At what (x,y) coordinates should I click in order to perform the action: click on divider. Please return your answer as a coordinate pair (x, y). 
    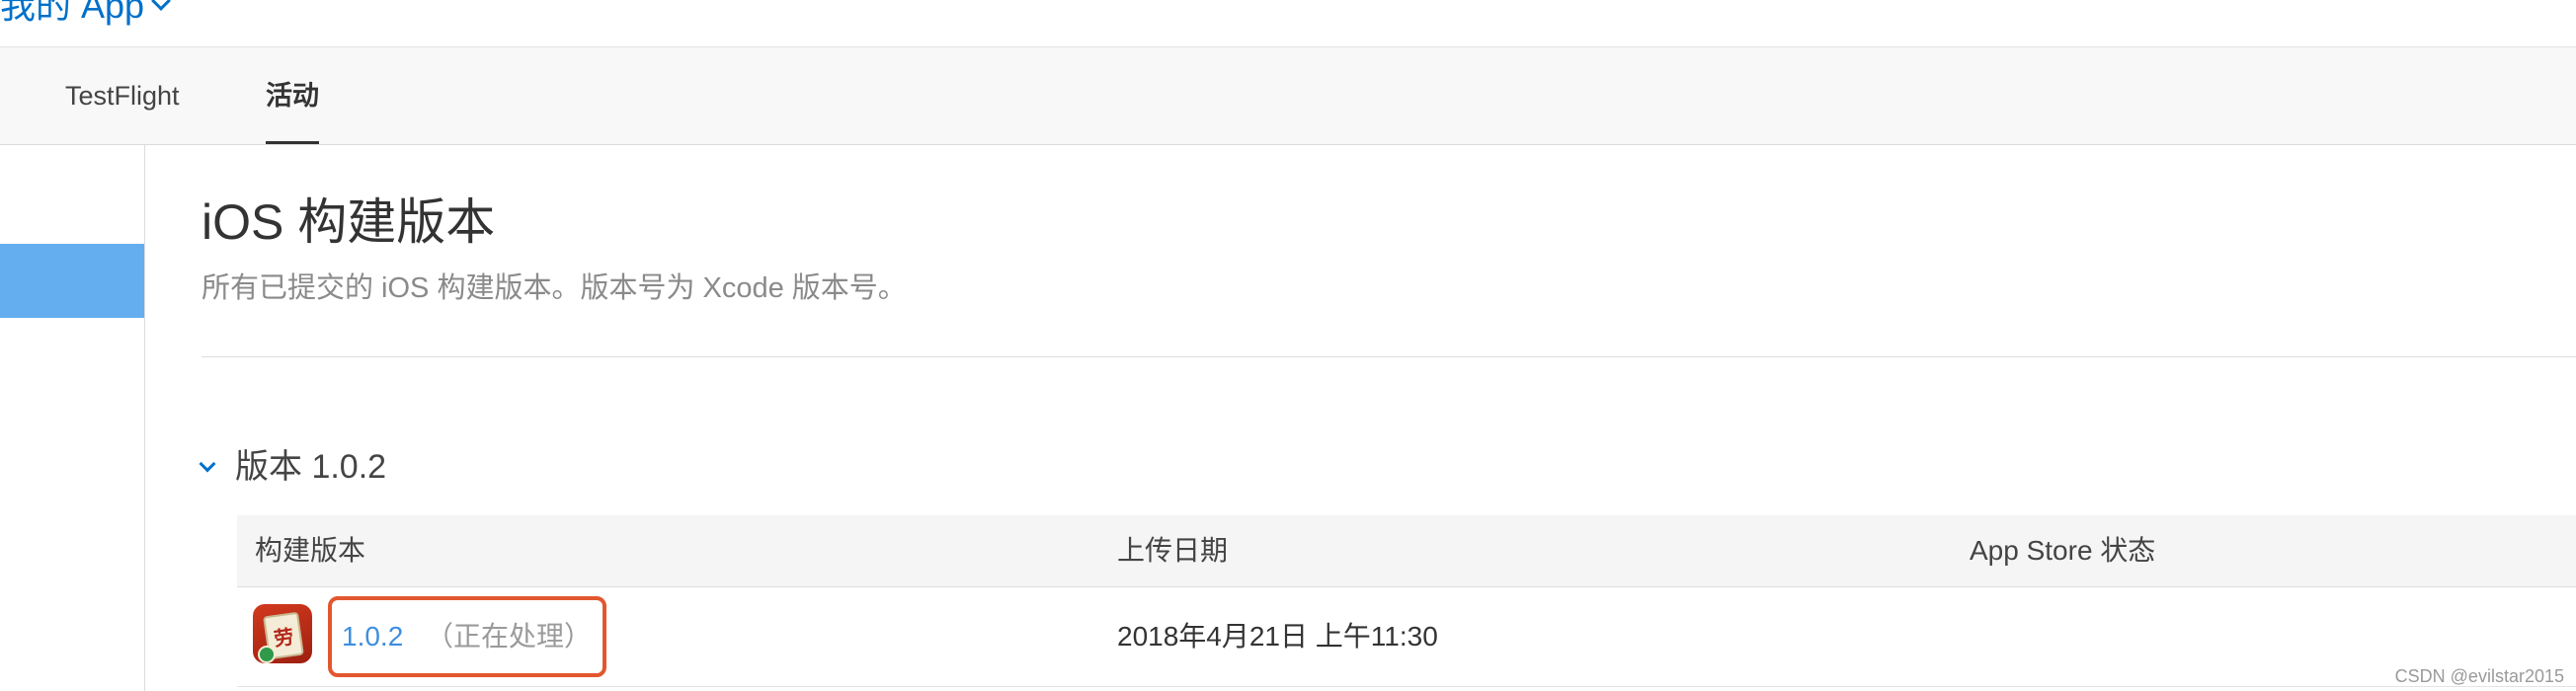
    Looking at the image, I should click on (1388, 356).